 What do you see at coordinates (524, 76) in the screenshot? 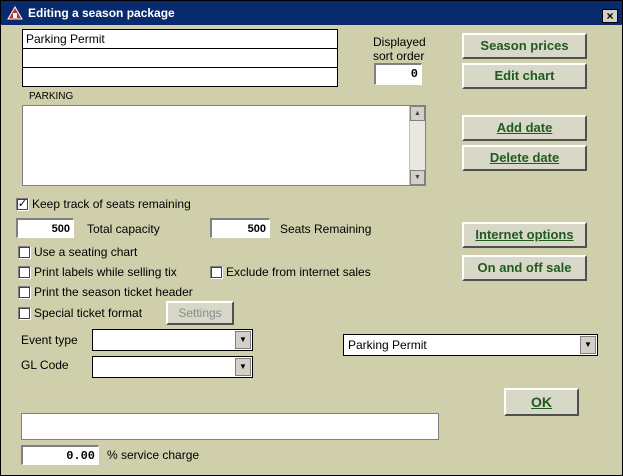
I see `edit-chart-button: Edit chart` at bounding box center [524, 76].